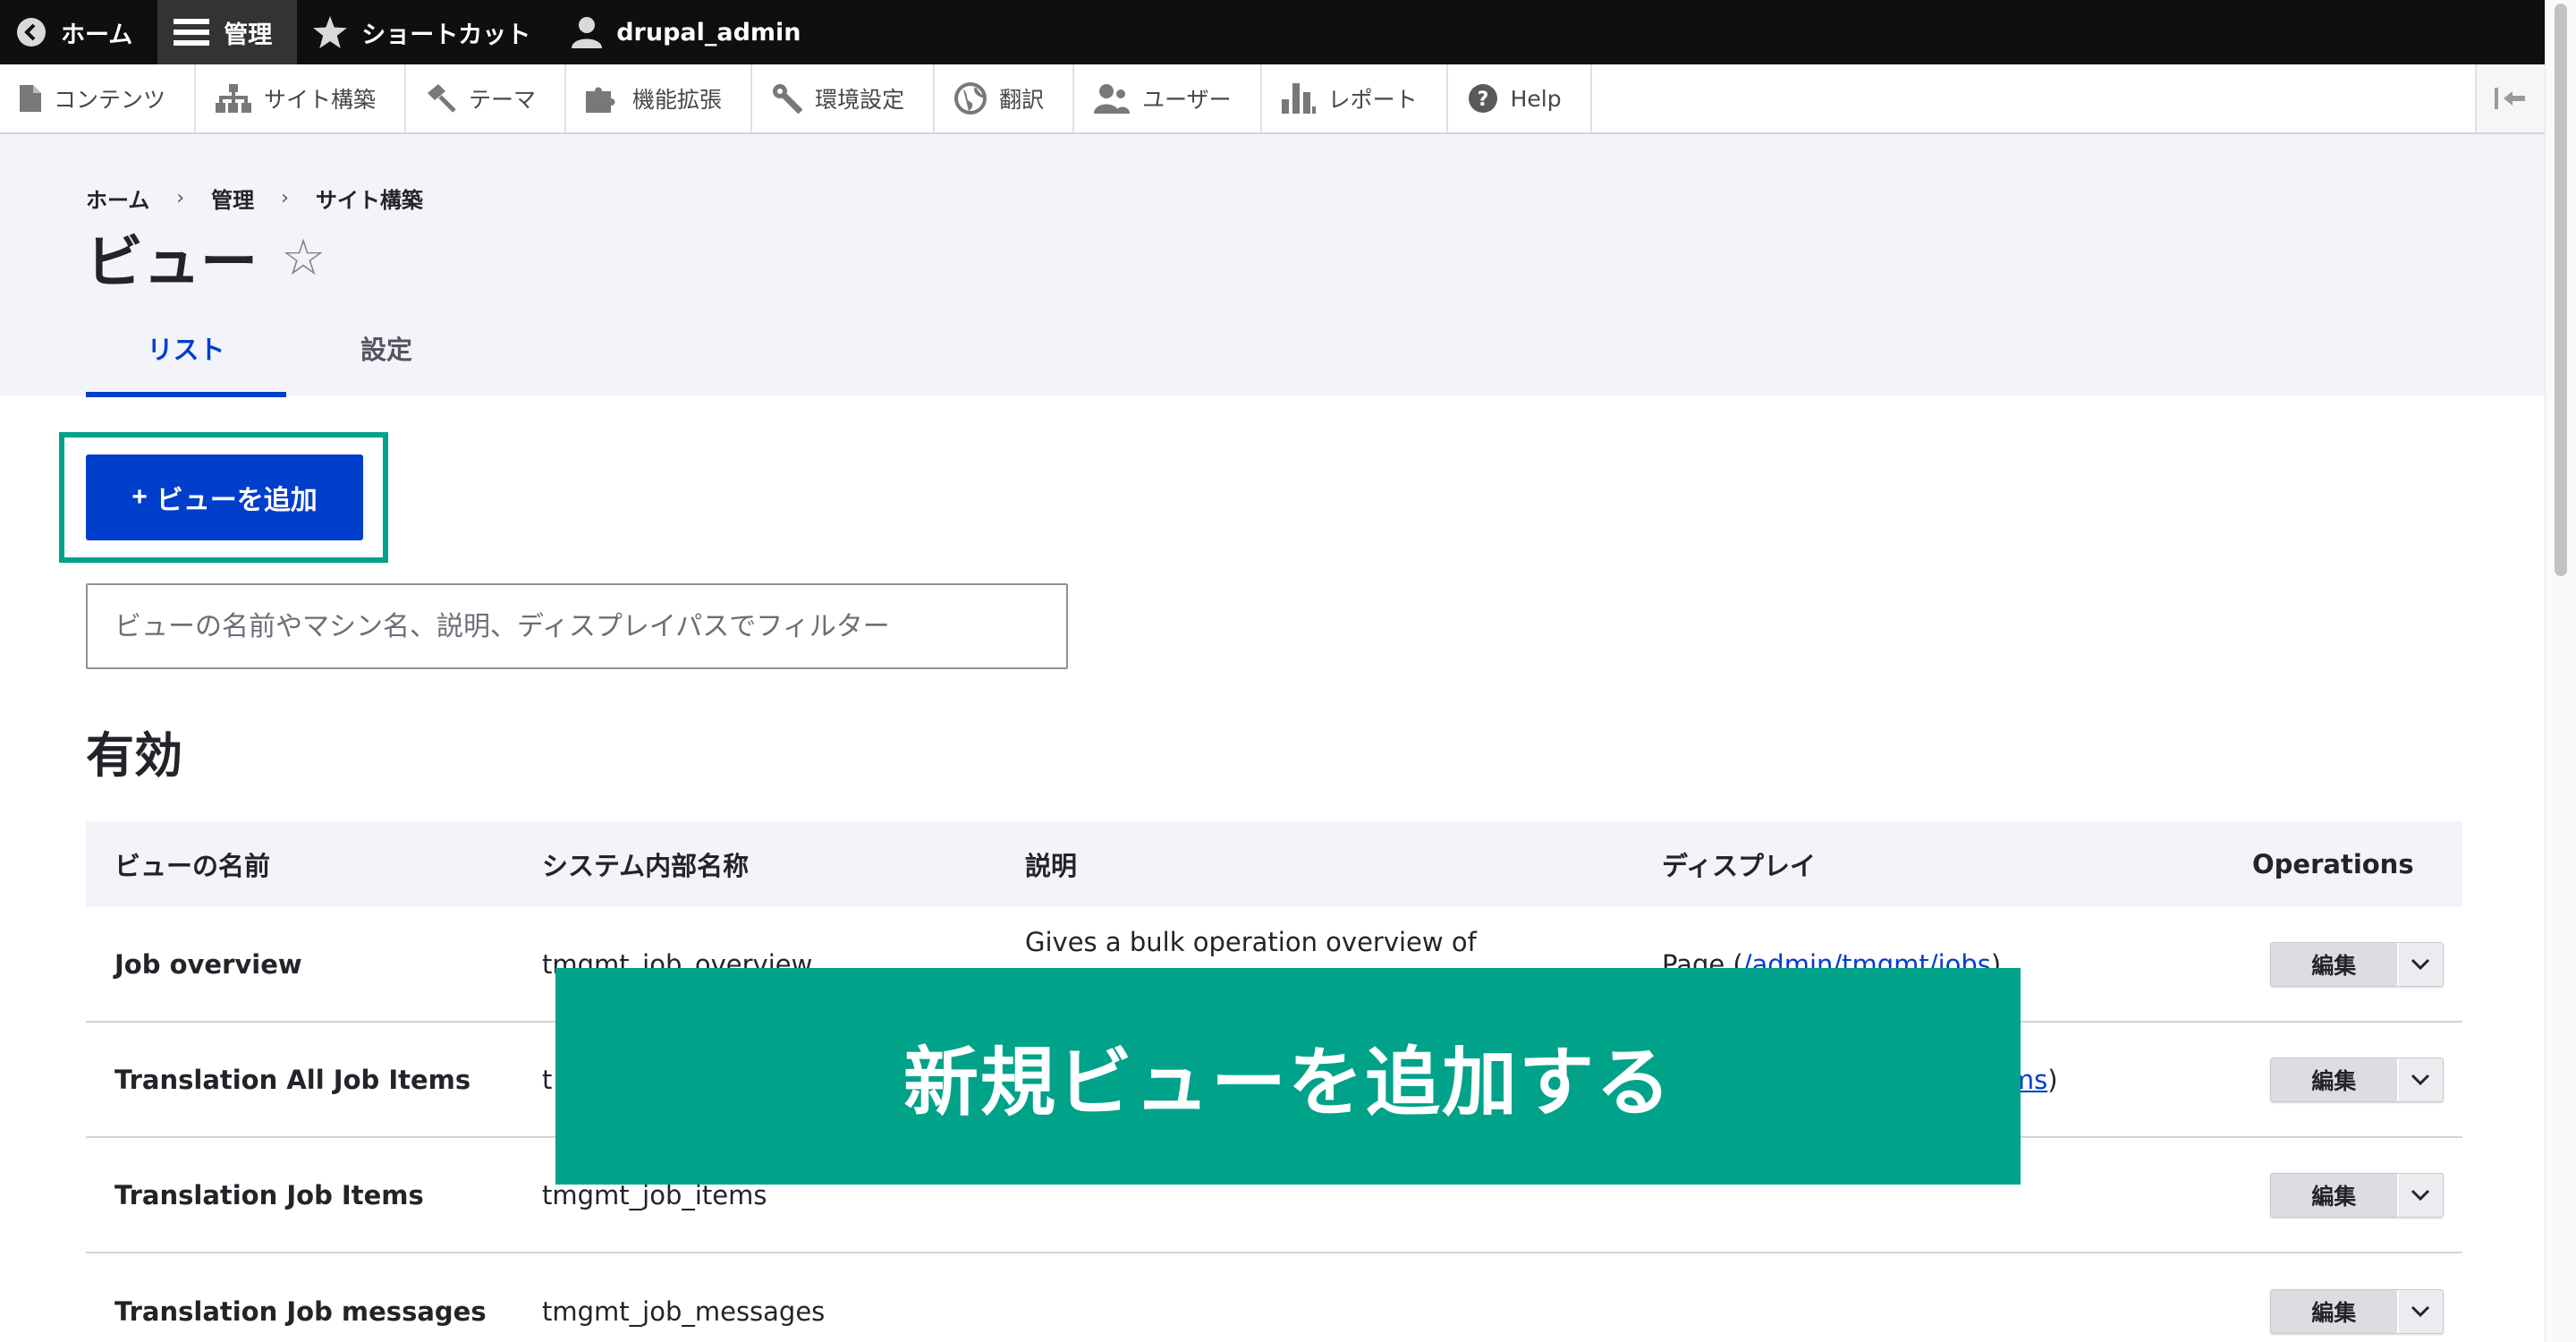 This screenshot has height=1342, width=2576. I want to click on file-icon, so click(30, 99).